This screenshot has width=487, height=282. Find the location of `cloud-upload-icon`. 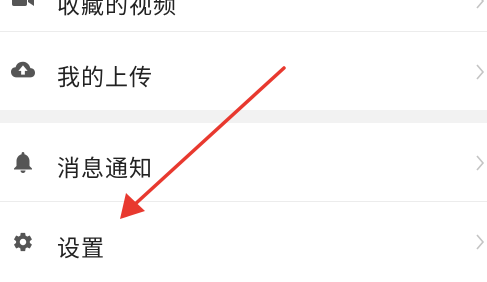

cloud-upload-icon is located at coordinates (23, 70).